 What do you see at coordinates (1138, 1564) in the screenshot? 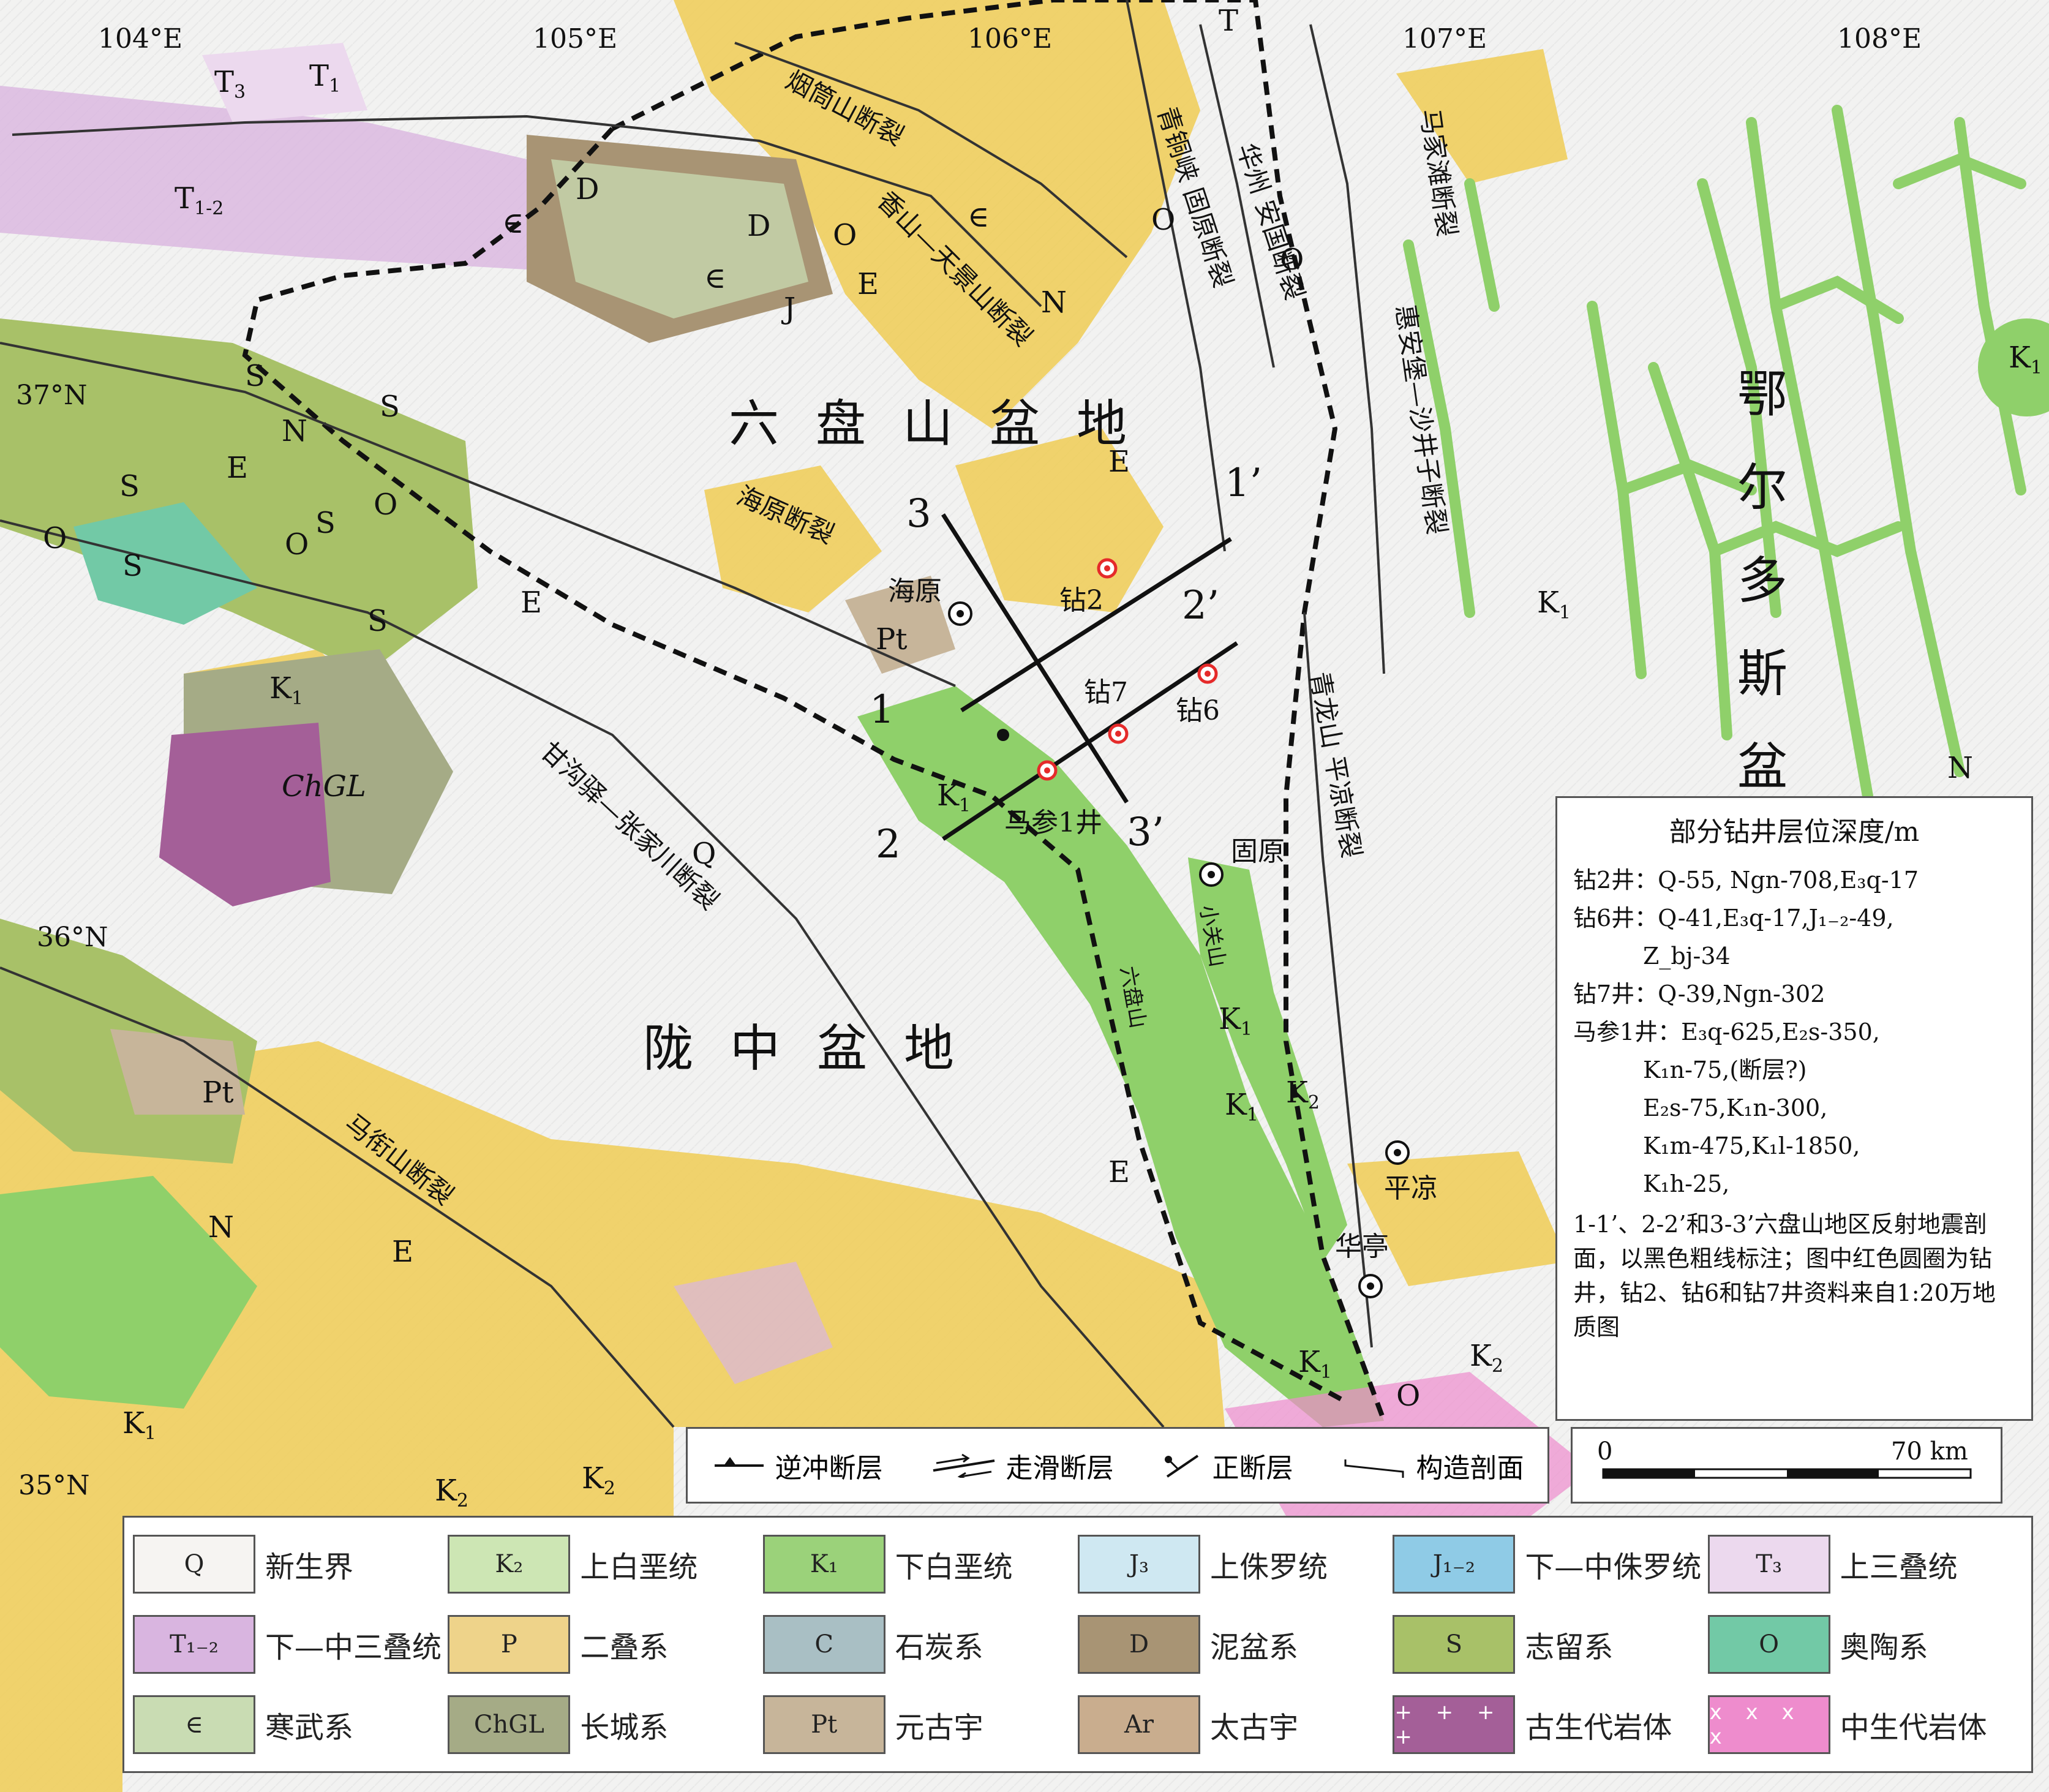
I see `legend-swatch: J₃` at bounding box center [1138, 1564].